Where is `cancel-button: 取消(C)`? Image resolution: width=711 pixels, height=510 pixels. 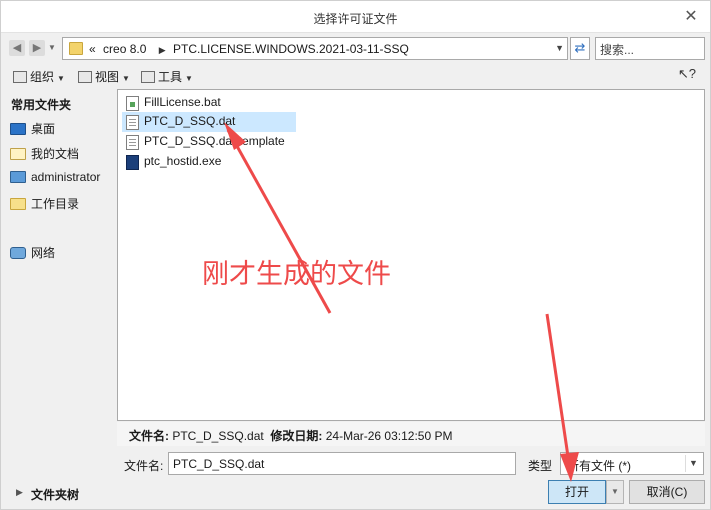 cancel-button: 取消(C) is located at coordinates (667, 492).